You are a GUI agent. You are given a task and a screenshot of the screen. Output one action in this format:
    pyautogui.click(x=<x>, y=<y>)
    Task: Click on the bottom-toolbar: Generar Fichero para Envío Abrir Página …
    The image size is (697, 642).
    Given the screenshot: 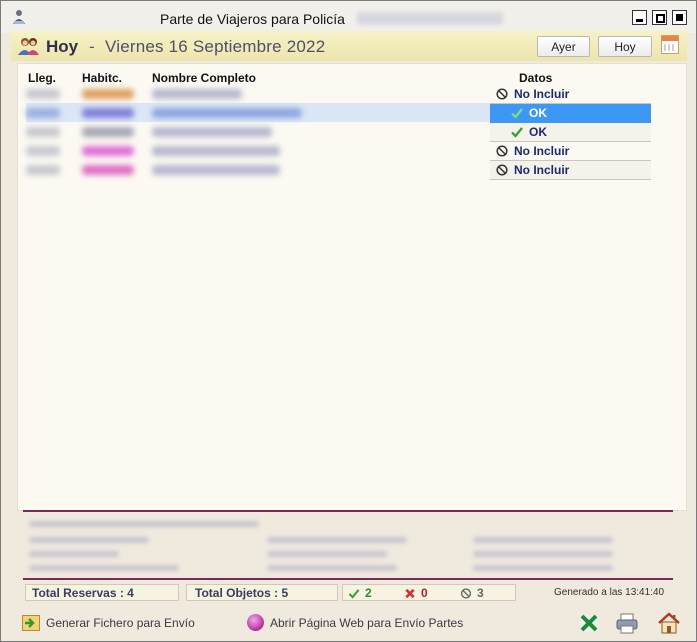 What is the action you would take?
    pyautogui.click(x=348, y=624)
    